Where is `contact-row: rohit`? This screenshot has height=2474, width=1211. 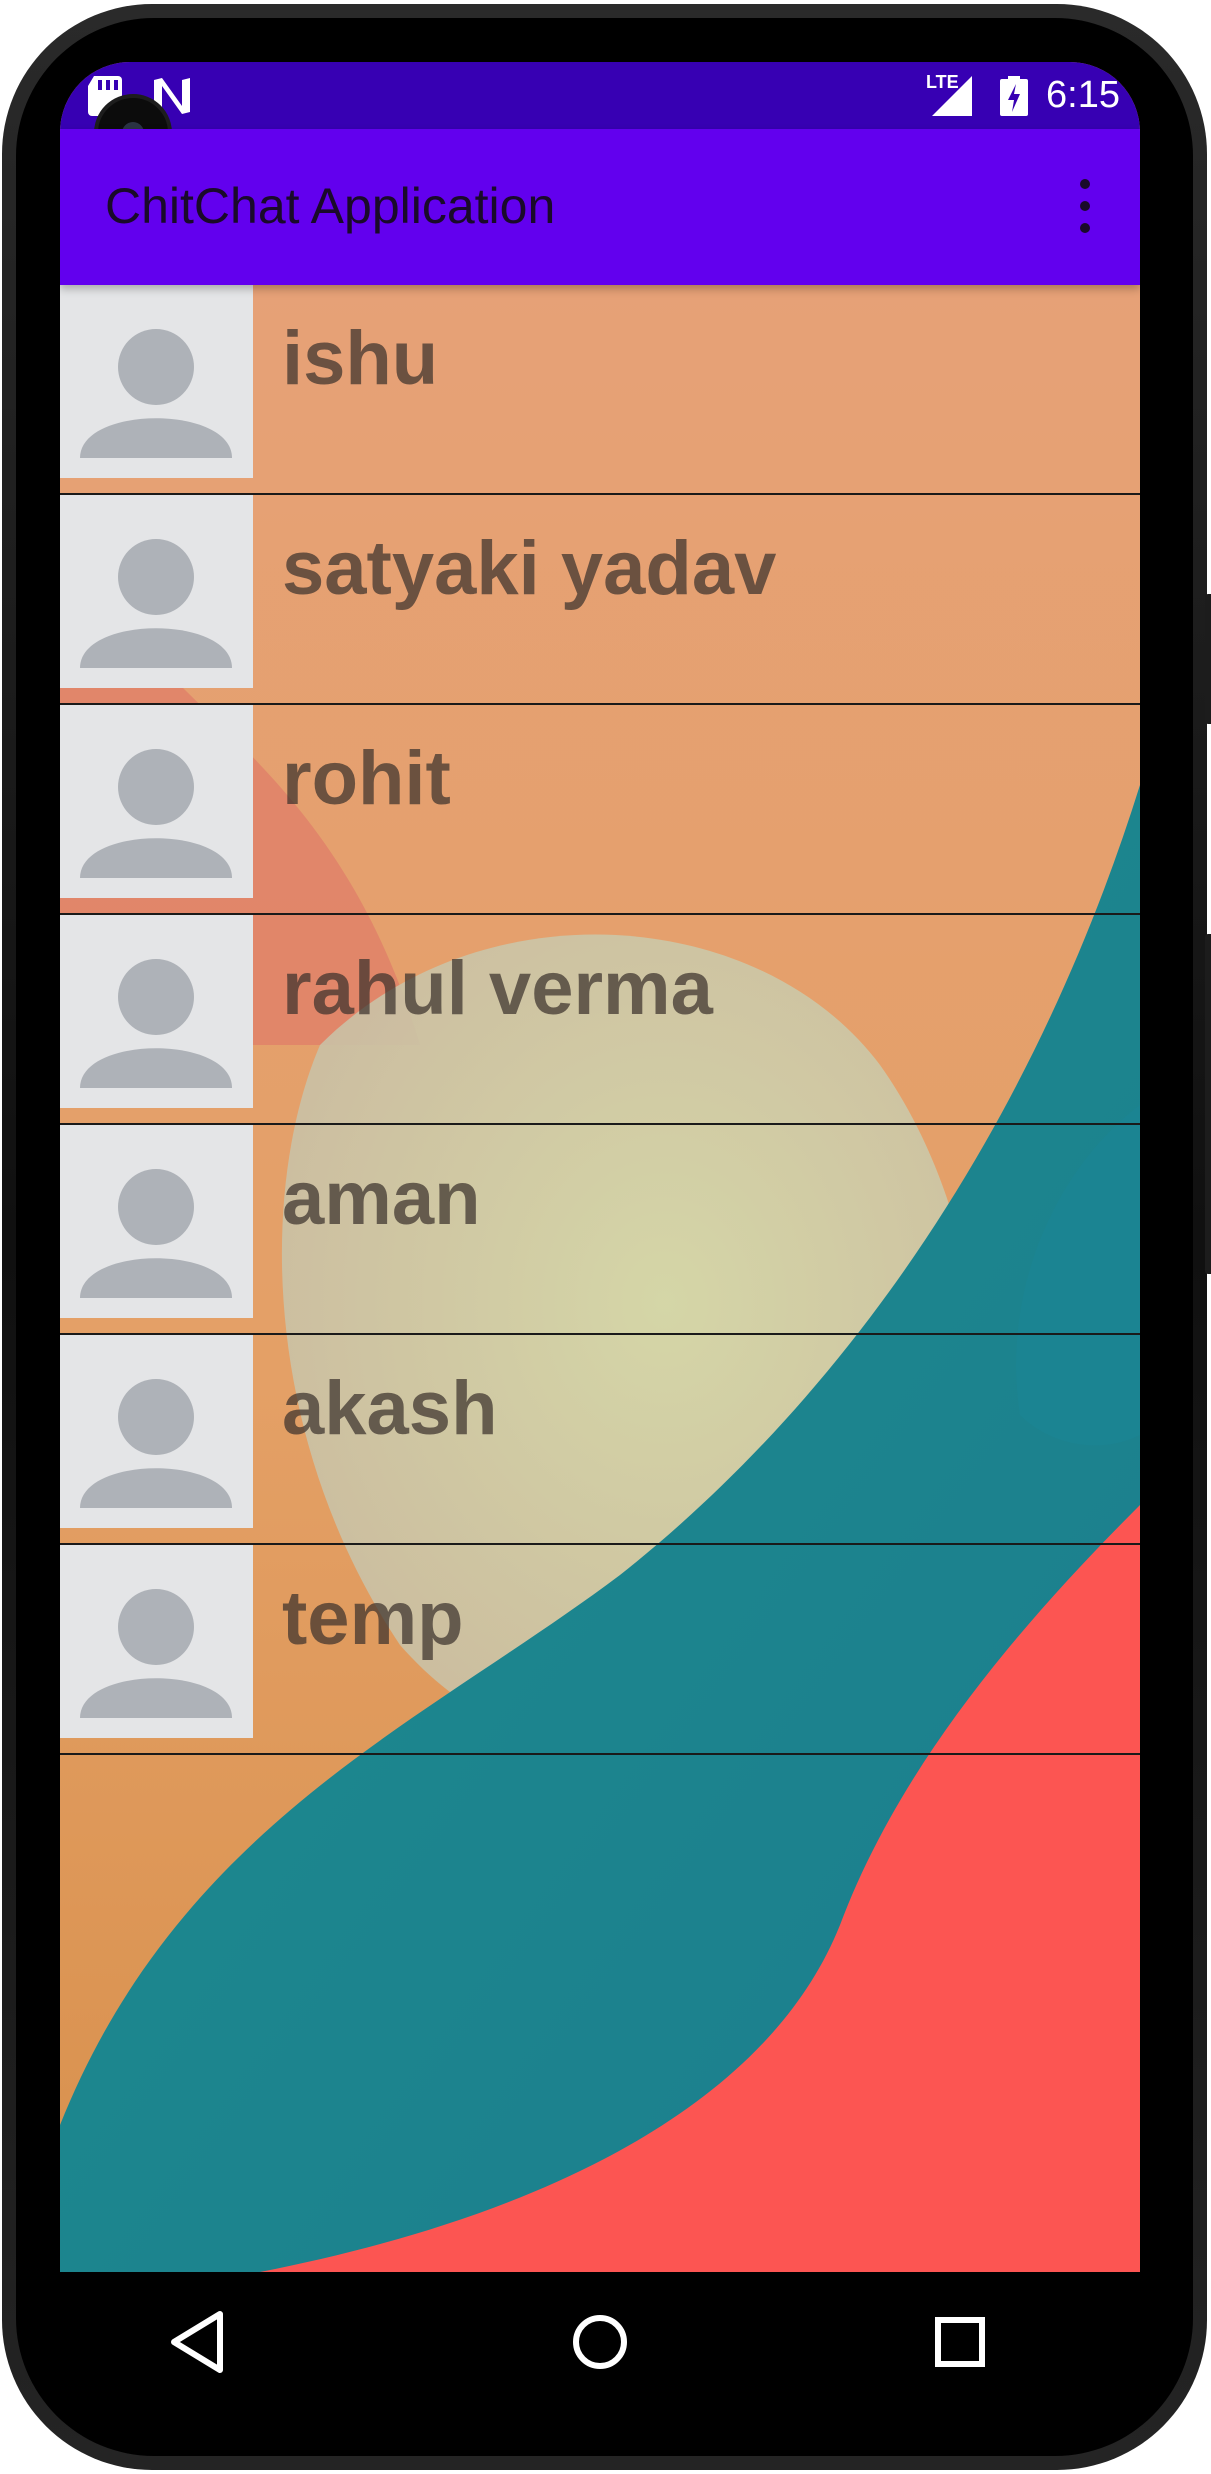 contact-row: rohit is located at coordinates (600, 810).